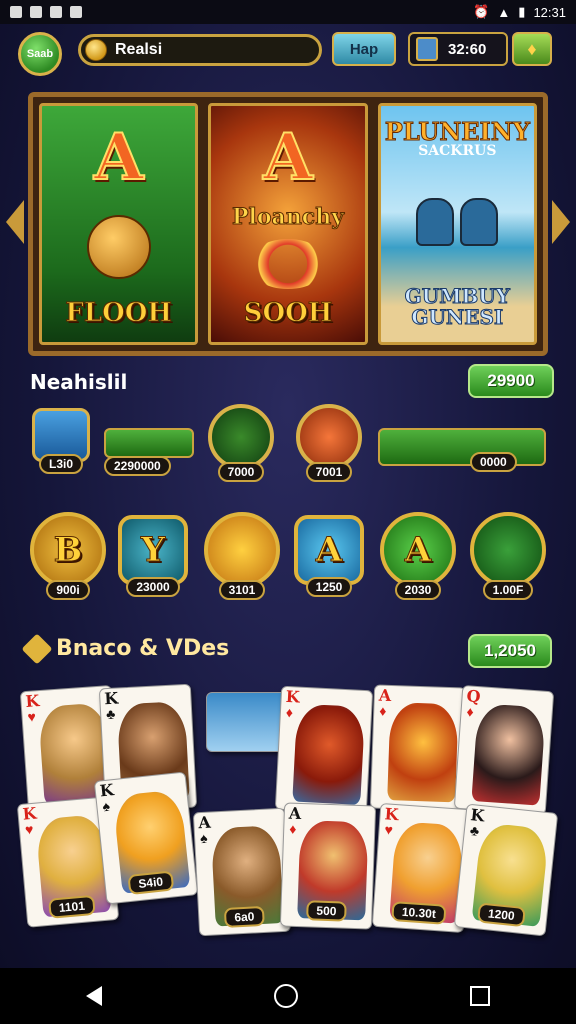 This screenshot has width=576, height=1024. Describe the element at coordinates (549, 12) in the screenshot. I see `status-time: 12:31` at that location.